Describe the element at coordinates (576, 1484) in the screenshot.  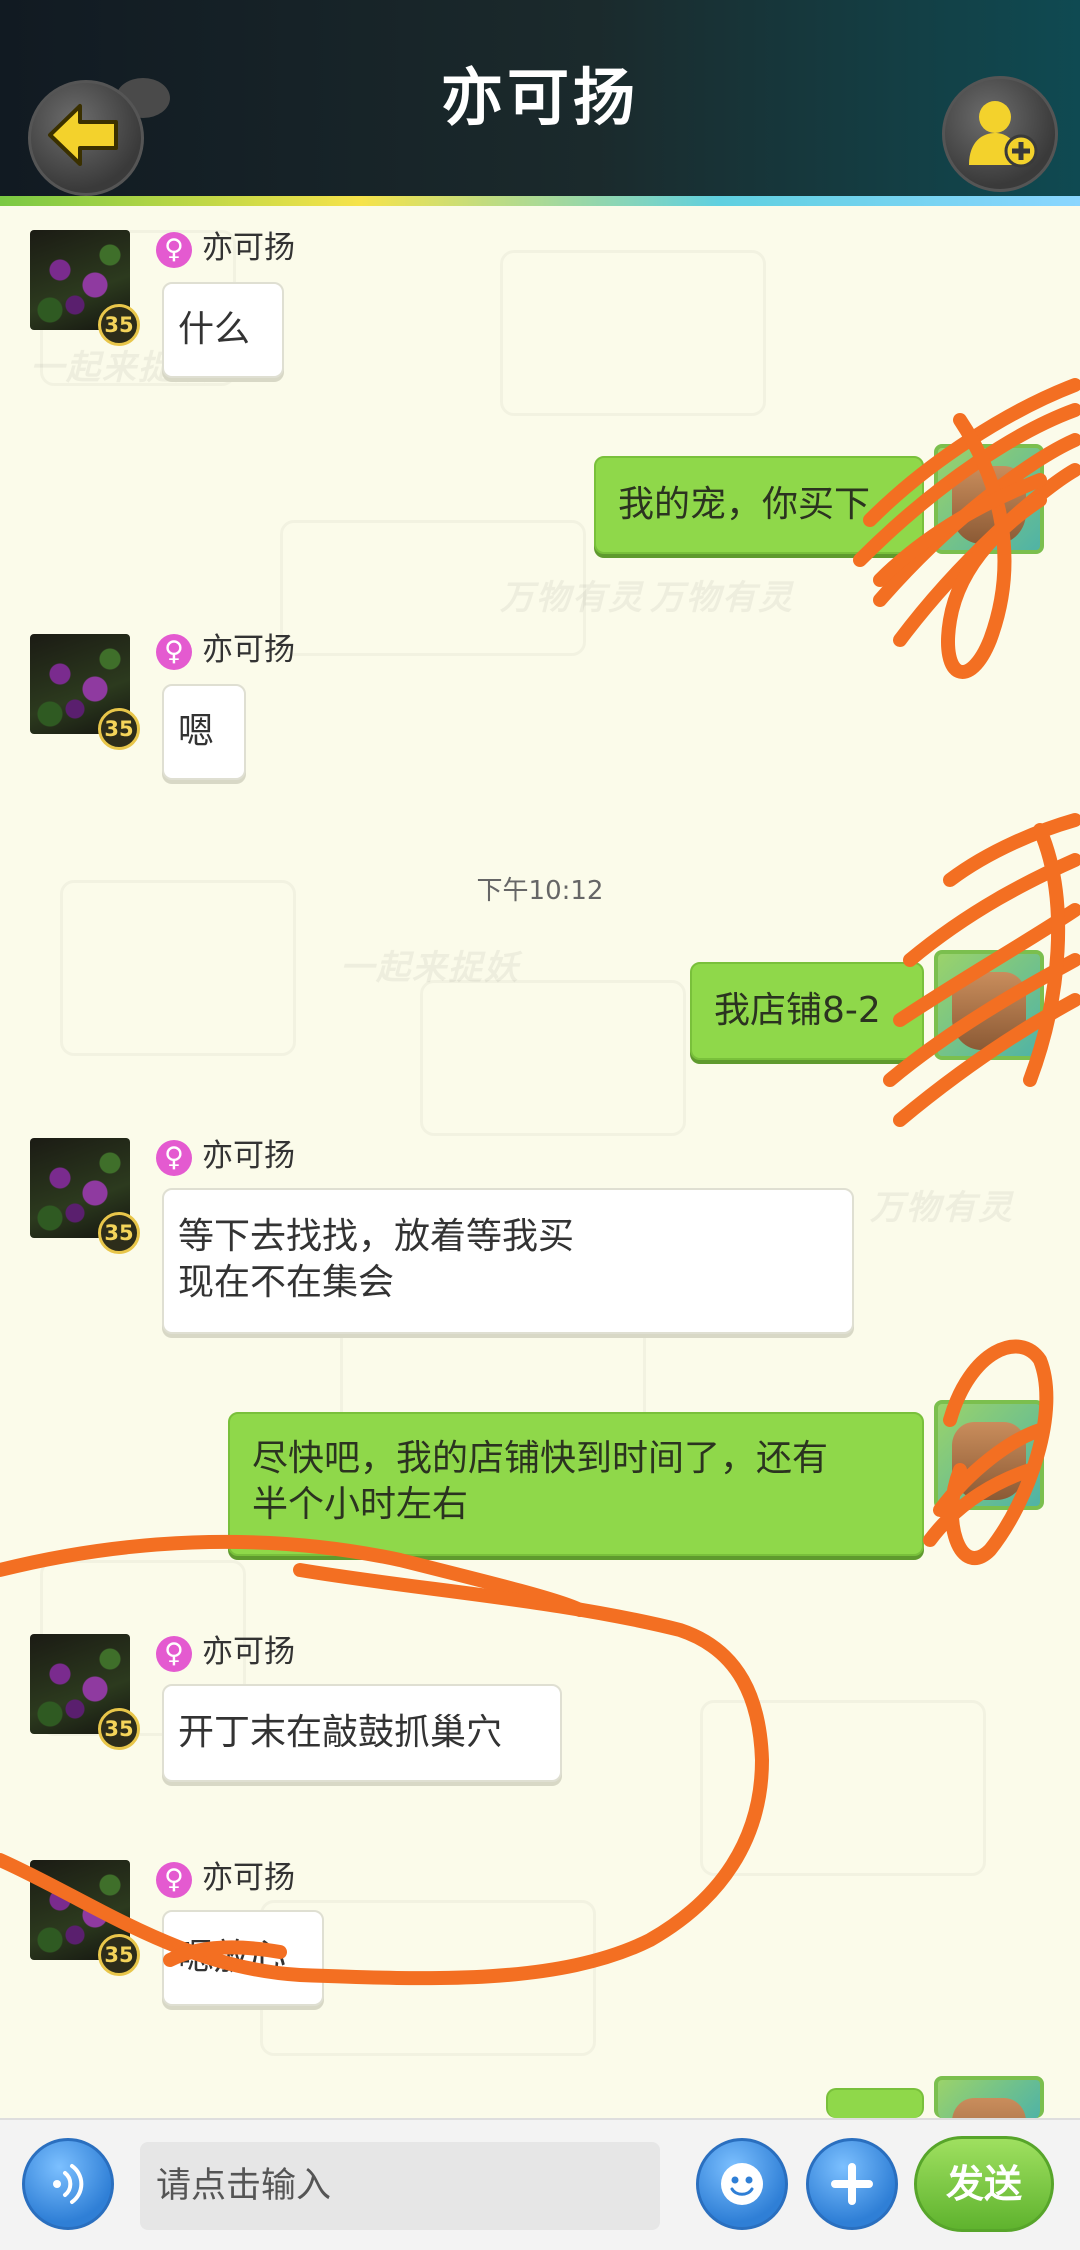
I see `message-bubble: 尽快吧，我的店铺快到时间了，还有 半个小时左右` at that location.